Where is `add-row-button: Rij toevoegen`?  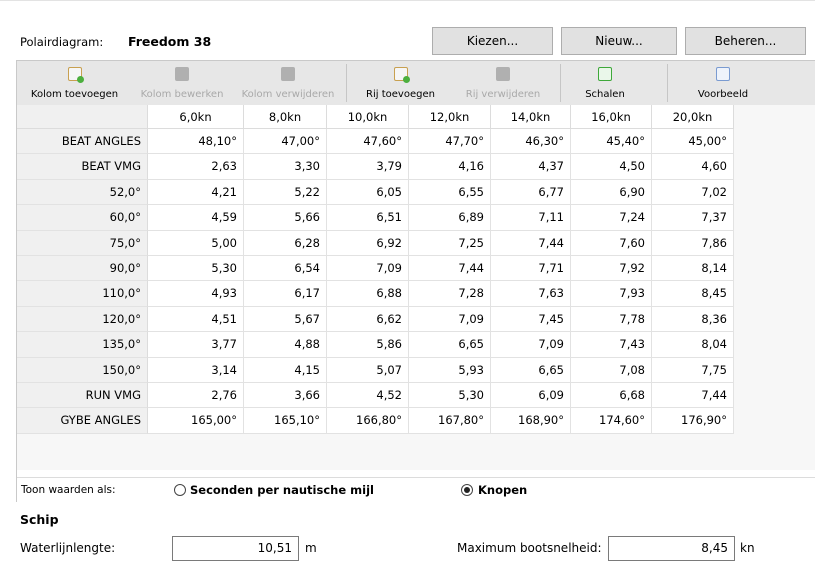 add-row-button: Rij toevoegen is located at coordinates (400, 83).